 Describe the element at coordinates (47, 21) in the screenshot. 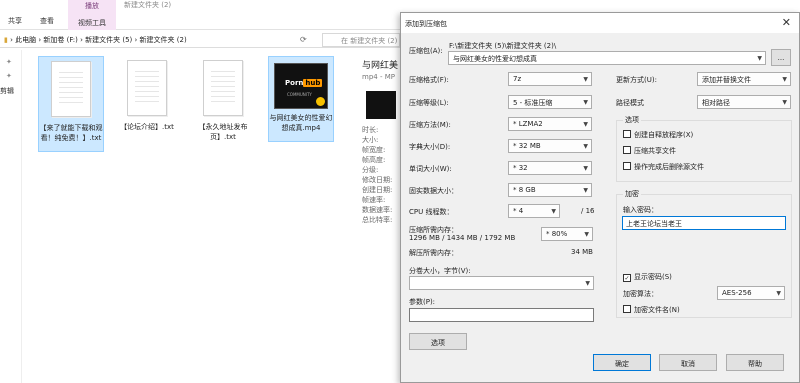

I see `tab-view: 查看` at that location.